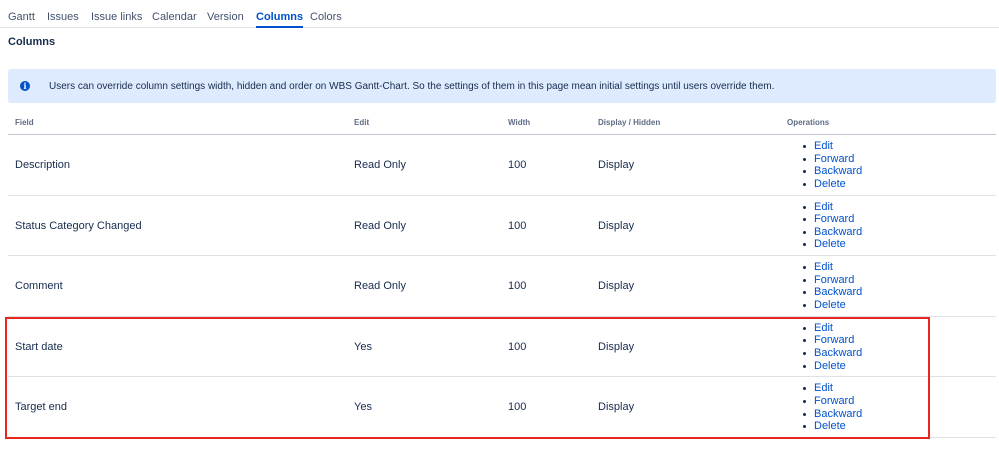  Describe the element at coordinates (116, 17) in the screenshot. I see `tab-issue-links: Issue links` at that location.